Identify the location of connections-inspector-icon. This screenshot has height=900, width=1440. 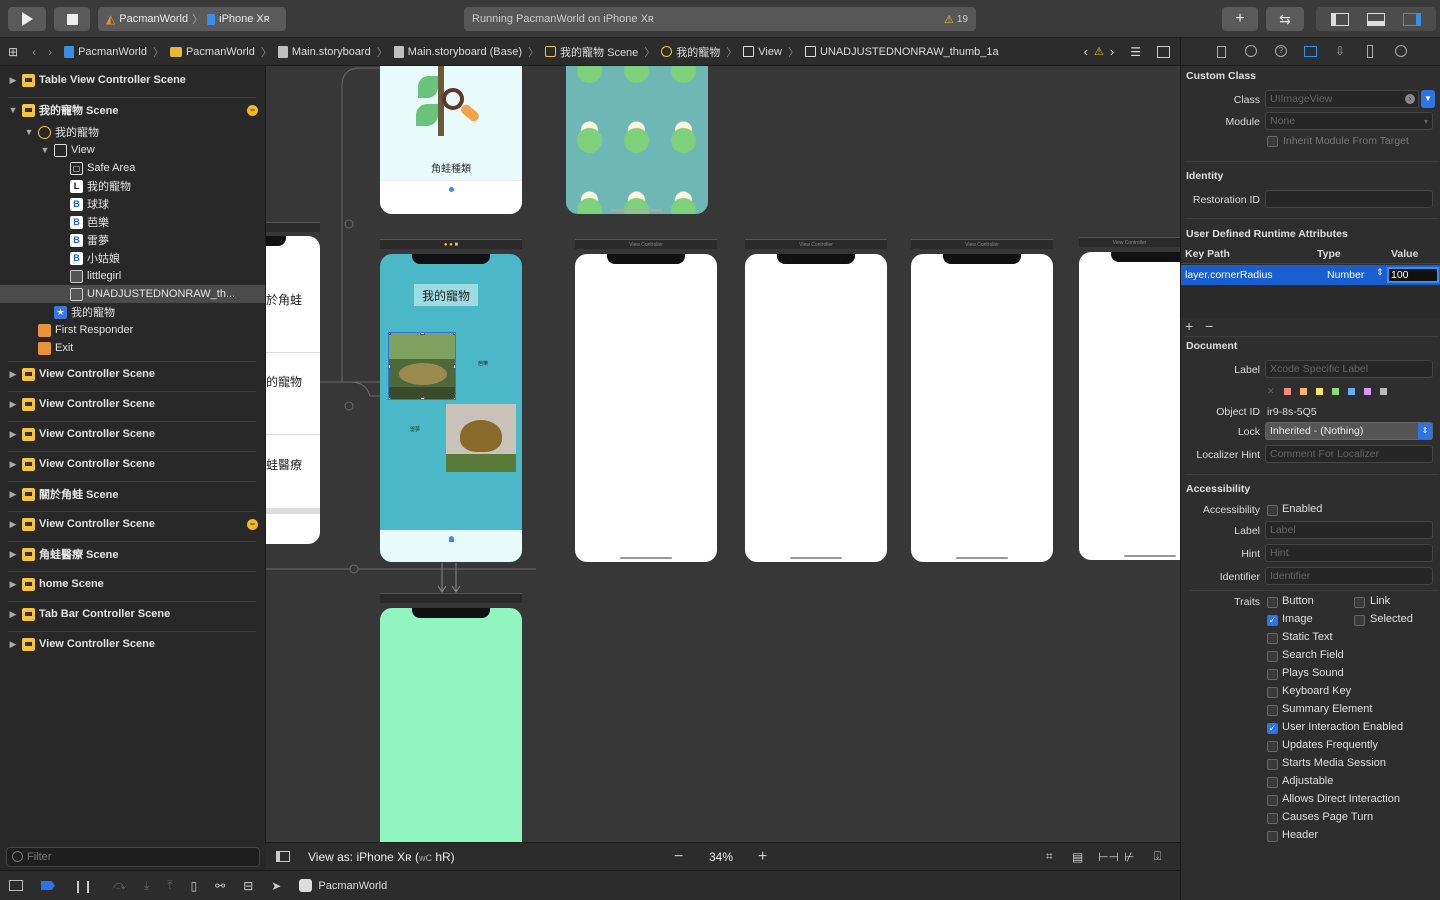
(1401, 51).